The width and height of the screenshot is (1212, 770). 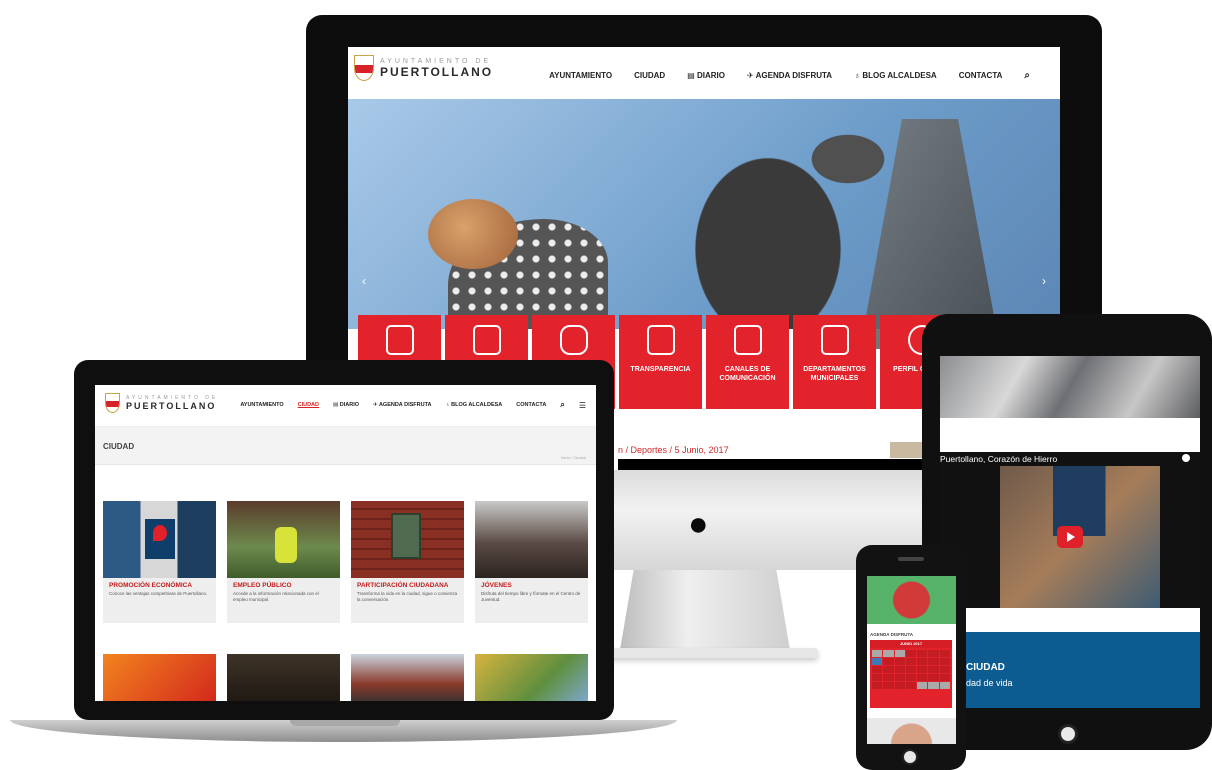 What do you see at coordinates (262, 585) in the screenshot?
I see `card-title: EMPLEO PÚBLICO` at bounding box center [262, 585].